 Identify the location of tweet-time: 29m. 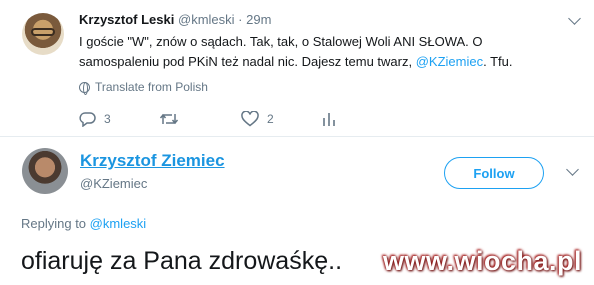
(258, 19).